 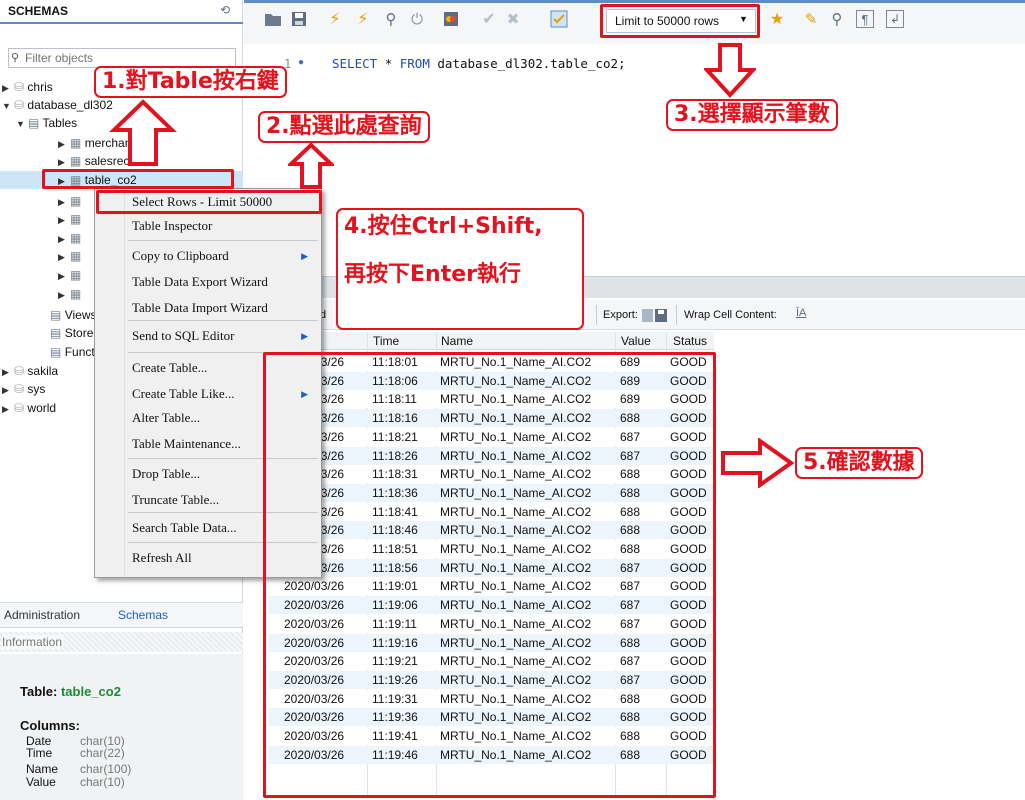 What do you see at coordinates (752, 115) in the screenshot?
I see `annotation-step-3: 3.選擇顯示筆數` at bounding box center [752, 115].